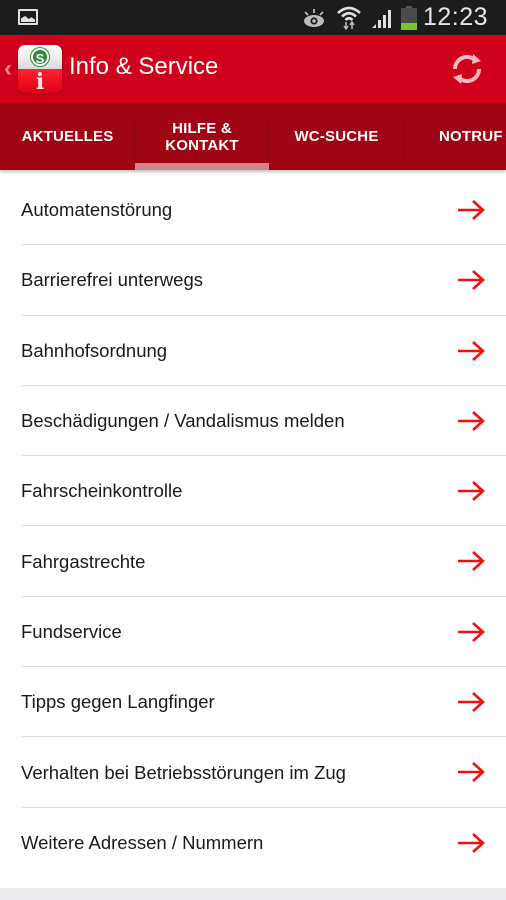 The height and width of the screenshot is (900, 506). I want to click on list-item: Bahnhofsordnung, so click(253, 351).